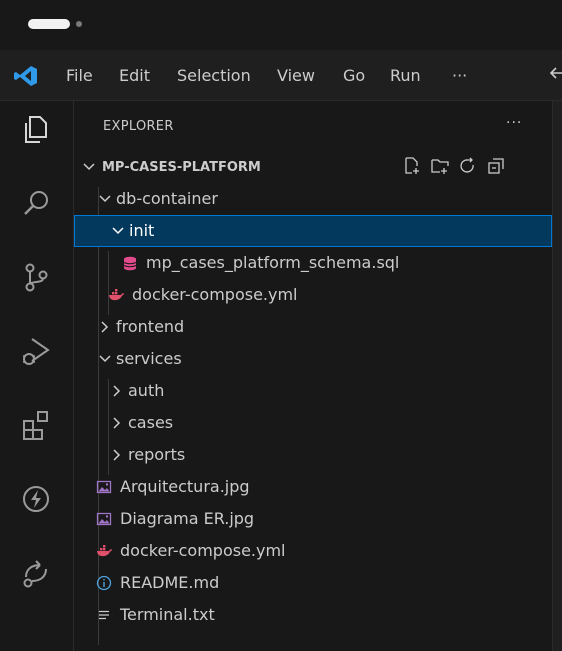 The height and width of the screenshot is (651, 562). What do you see at coordinates (412, 166) in the screenshot?
I see `new-file-icon` at bounding box center [412, 166].